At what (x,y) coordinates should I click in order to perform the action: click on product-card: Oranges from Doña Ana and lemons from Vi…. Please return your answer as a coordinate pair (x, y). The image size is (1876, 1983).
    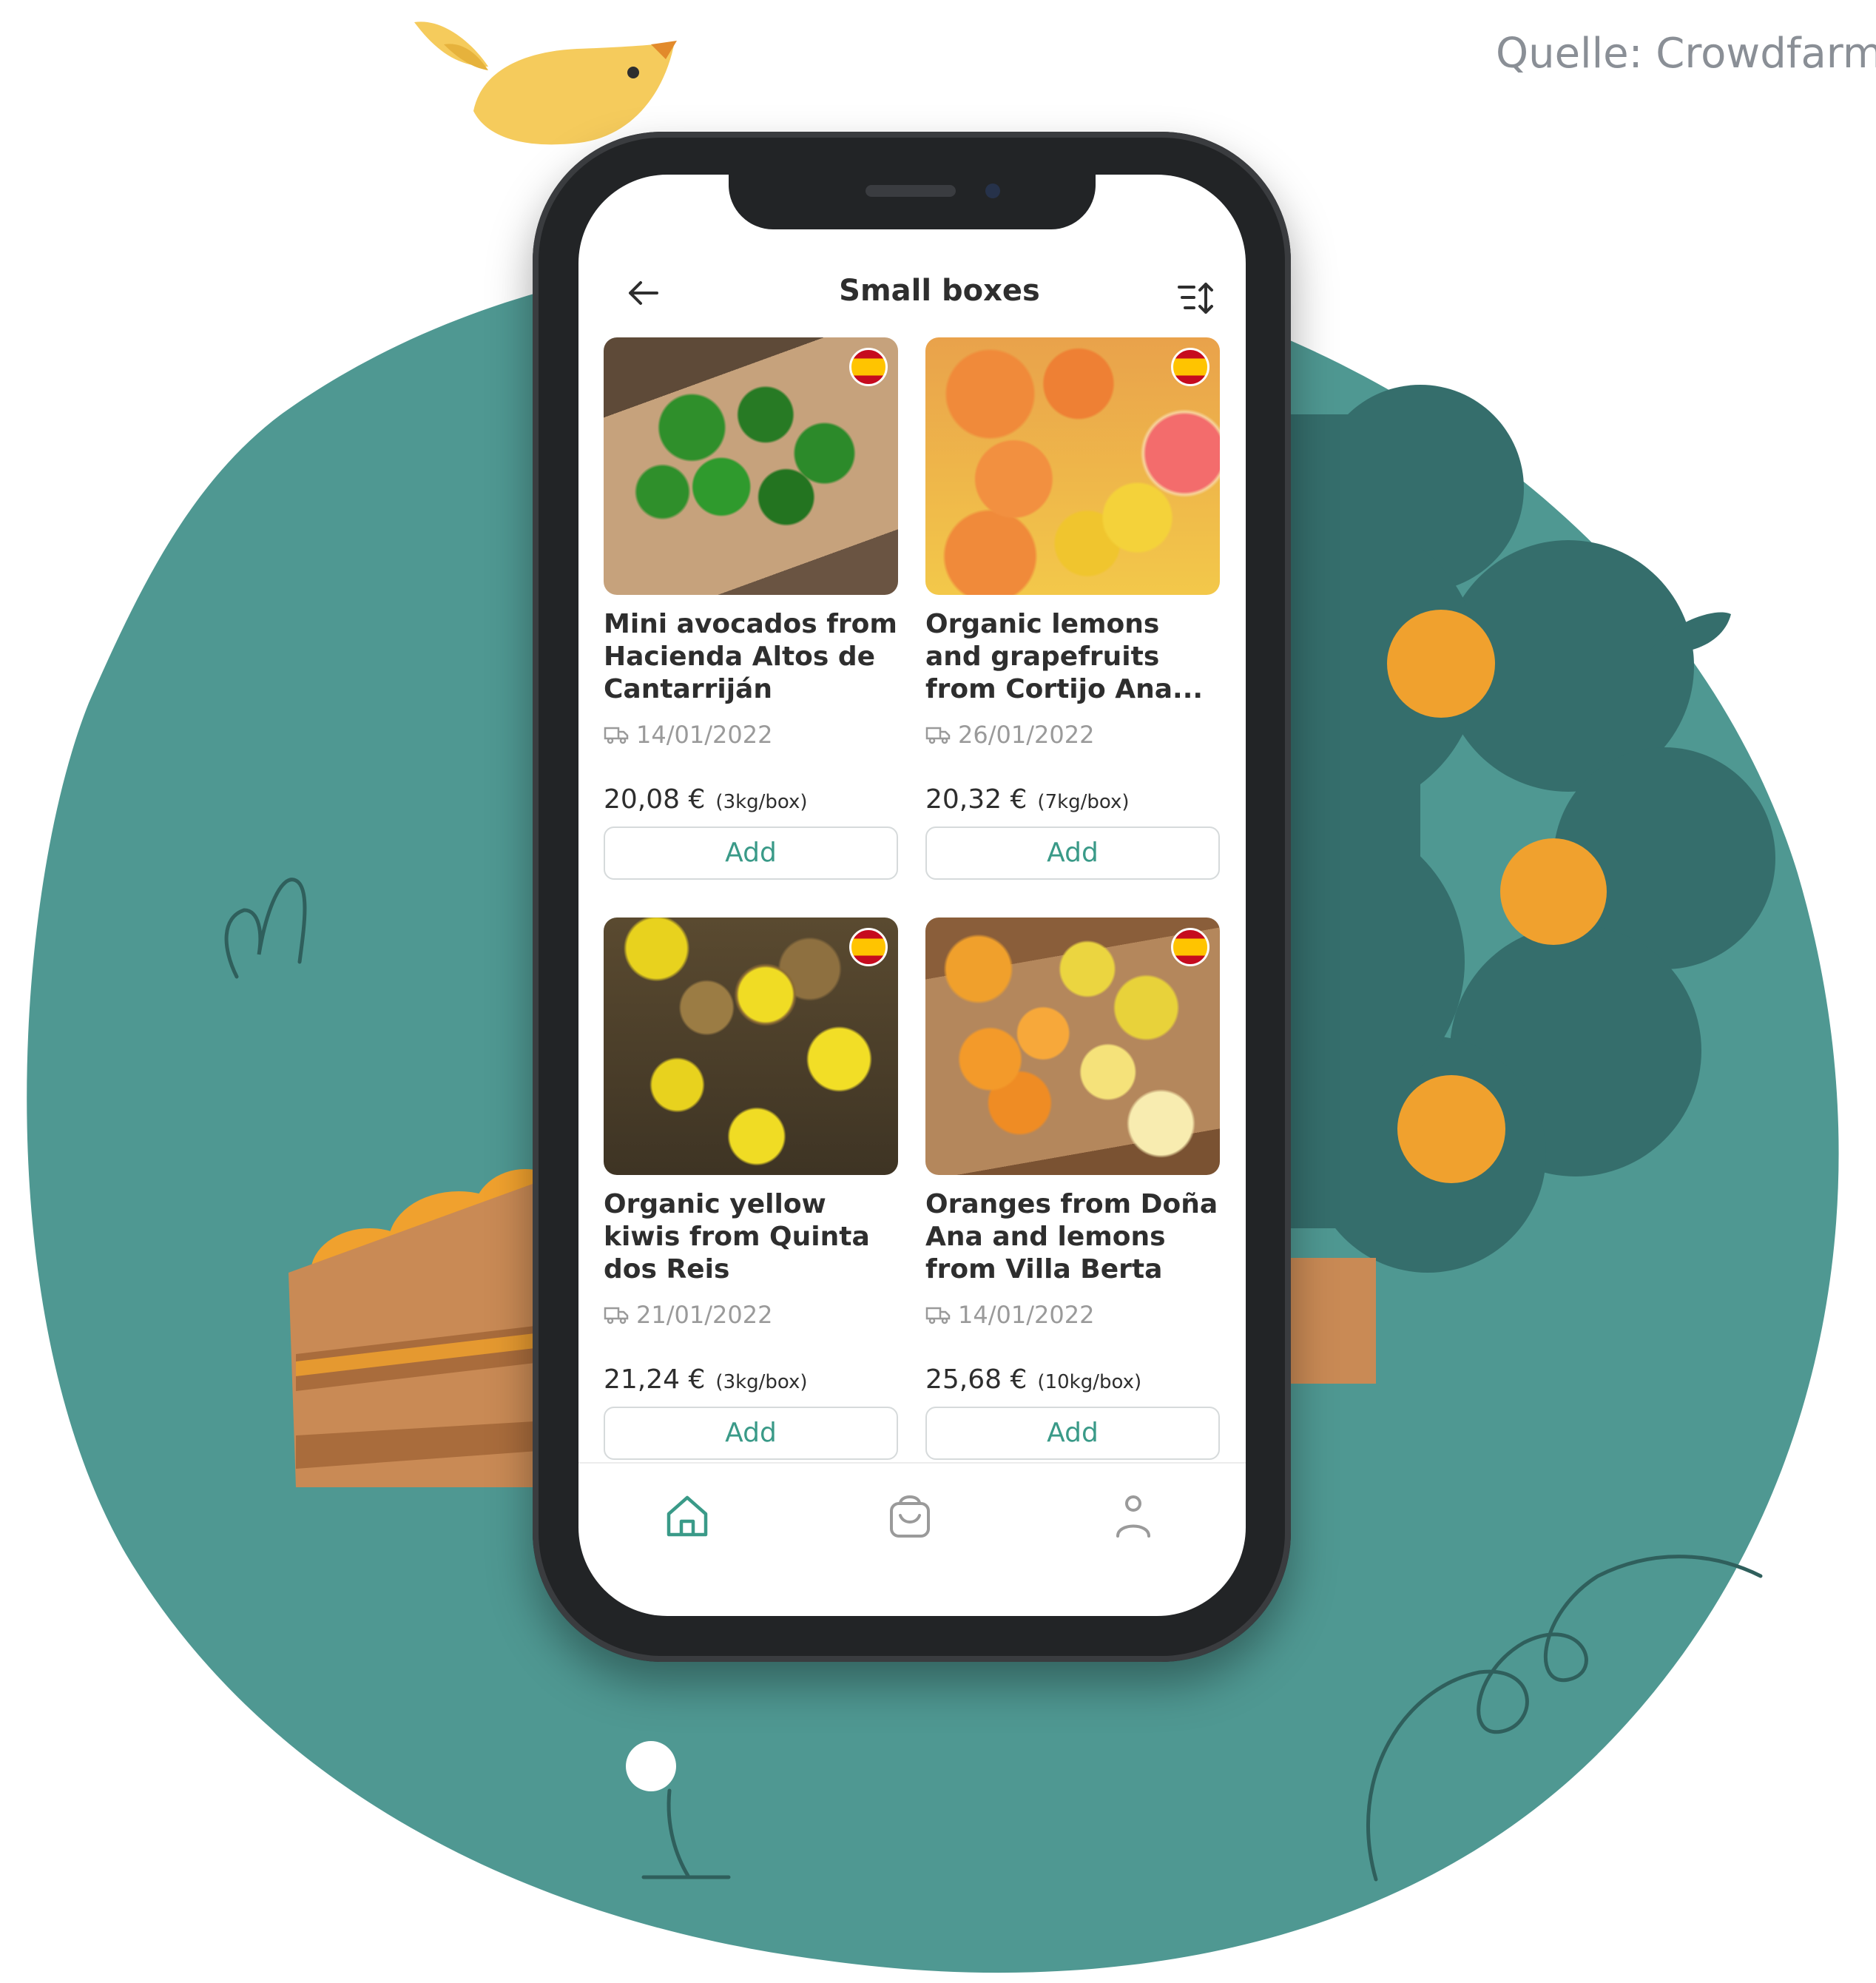
    Looking at the image, I should click on (1072, 1189).